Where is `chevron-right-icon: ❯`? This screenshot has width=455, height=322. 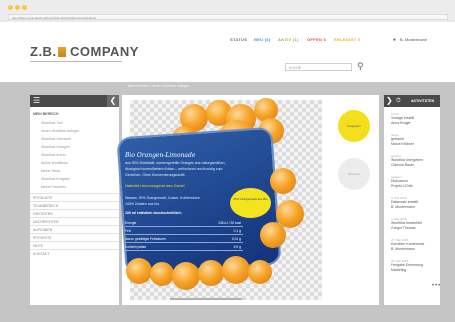
chevron-right-icon: ❯ is located at coordinates (389, 101).